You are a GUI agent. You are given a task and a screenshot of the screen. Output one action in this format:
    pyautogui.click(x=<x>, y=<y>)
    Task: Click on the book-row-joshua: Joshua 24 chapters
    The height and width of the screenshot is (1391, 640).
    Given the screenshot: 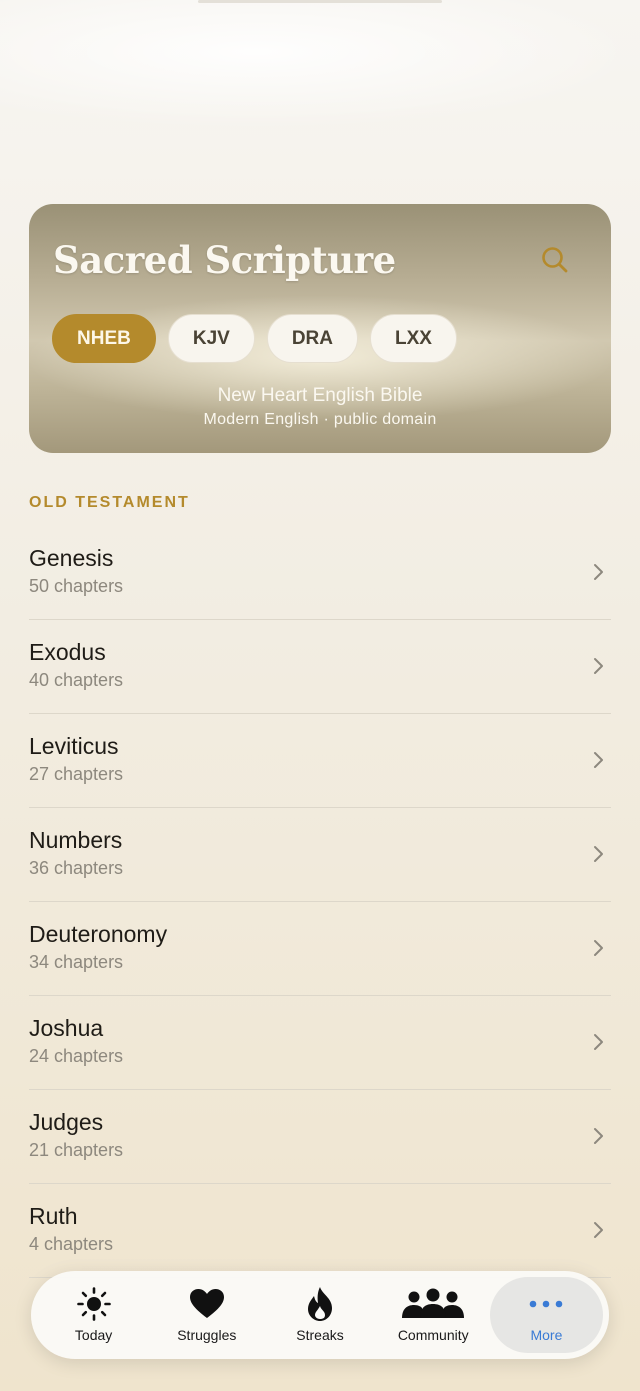 What is the action you would take?
    pyautogui.click(x=320, y=1043)
    